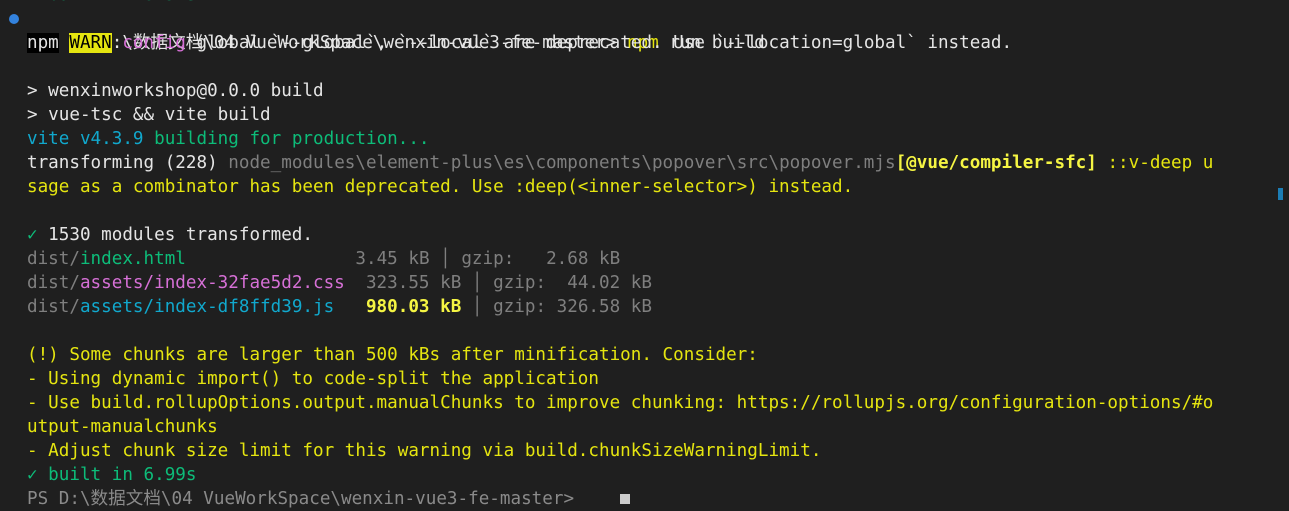 Image resolution: width=1289 pixels, height=511 pixels. I want to click on command-decoration-icon, so click(14, 19).